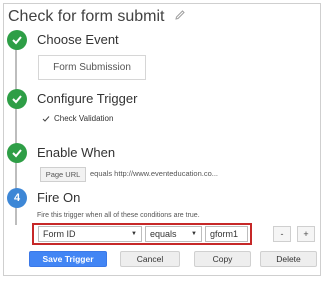  I want to click on operator-select-value: equals, so click(163, 234).